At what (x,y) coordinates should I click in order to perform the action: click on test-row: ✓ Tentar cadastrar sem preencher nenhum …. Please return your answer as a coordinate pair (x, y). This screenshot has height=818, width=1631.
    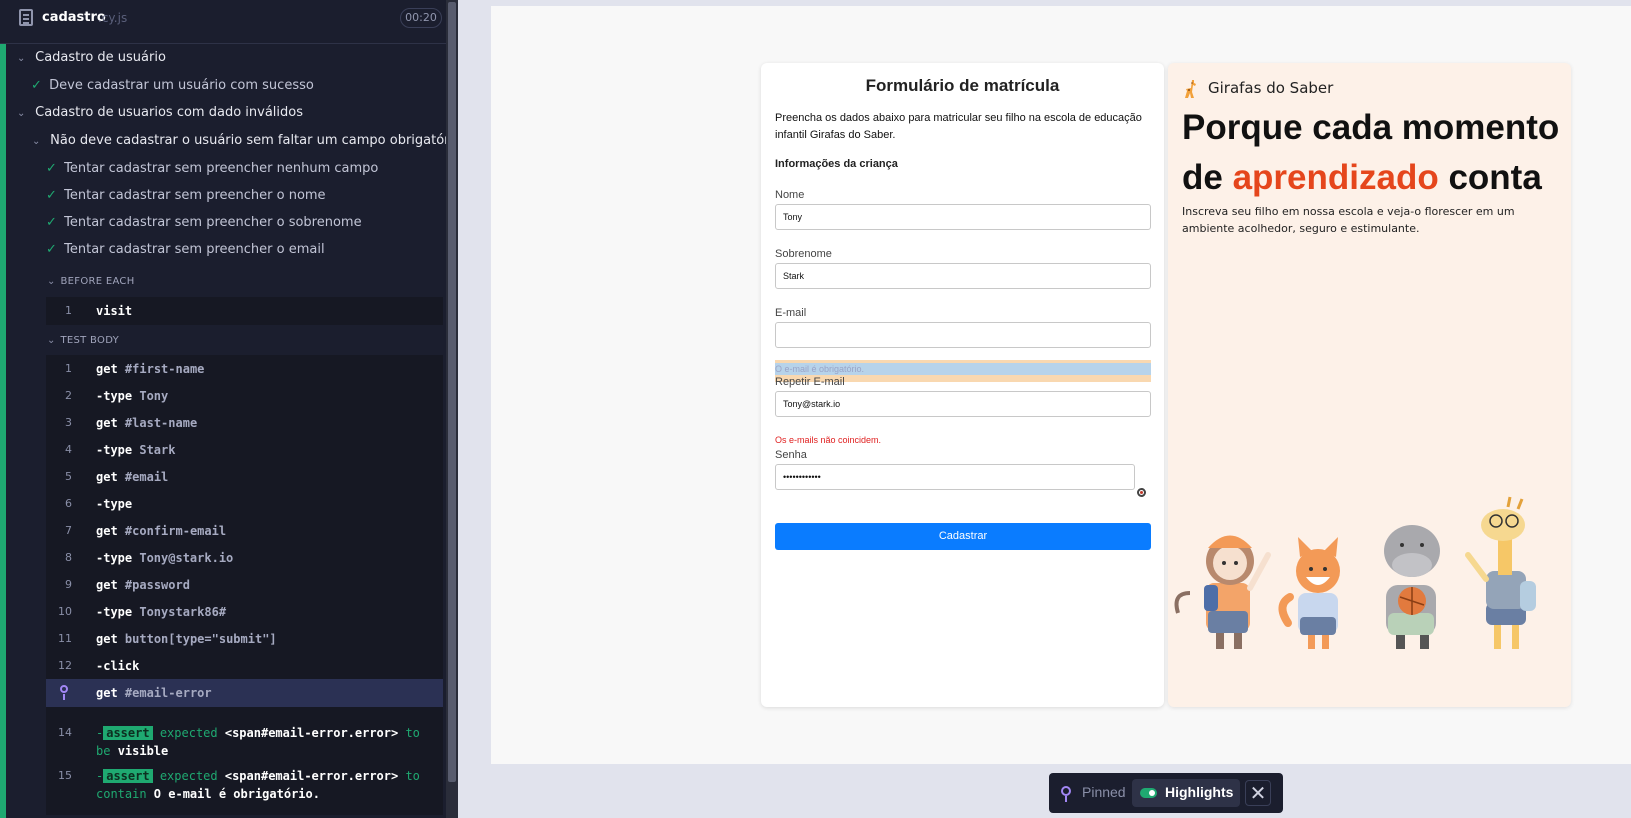
    Looking at the image, I should click on (212, 169).